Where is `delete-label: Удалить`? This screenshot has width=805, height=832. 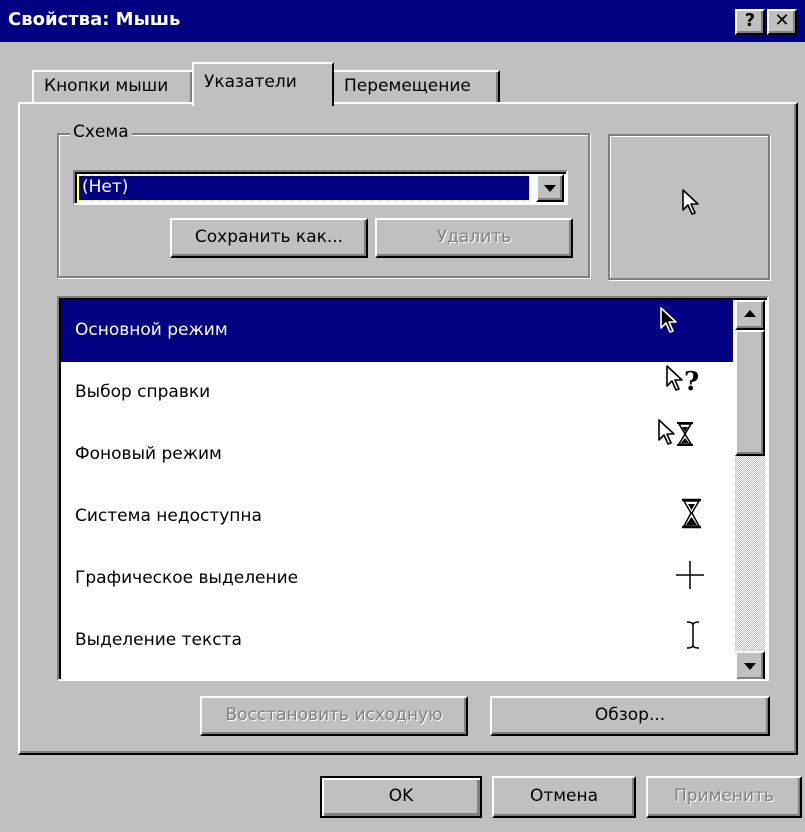
delete-label: Удалить is located at coordinates (474, 237).